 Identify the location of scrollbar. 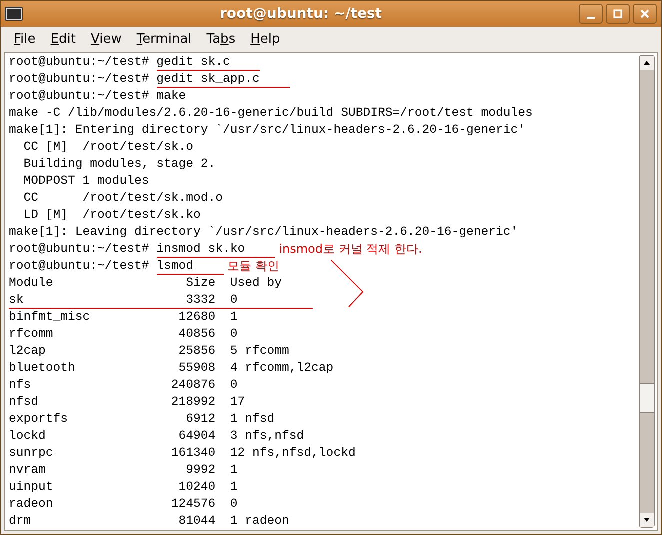
(647, 291).